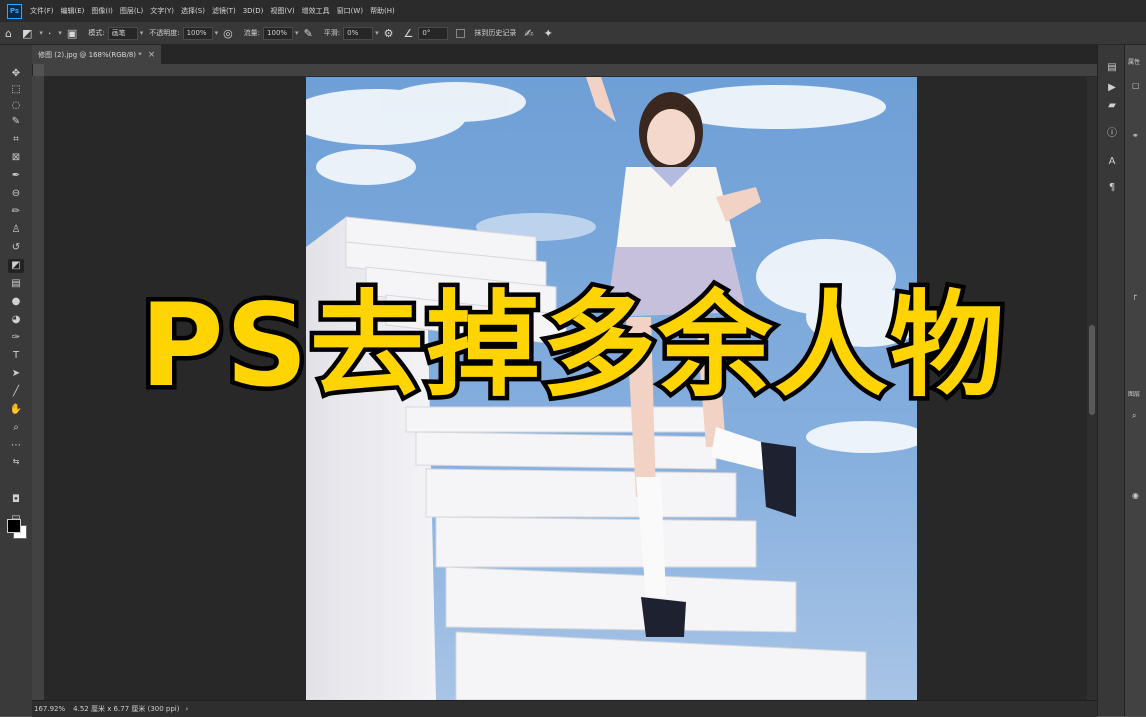 This screenshot has width=1146, height=717. What do you see at coordinates (162, 11) in the screenshot?
I see `menu-type: 文字(Y)` at bounding box center [162, 11].